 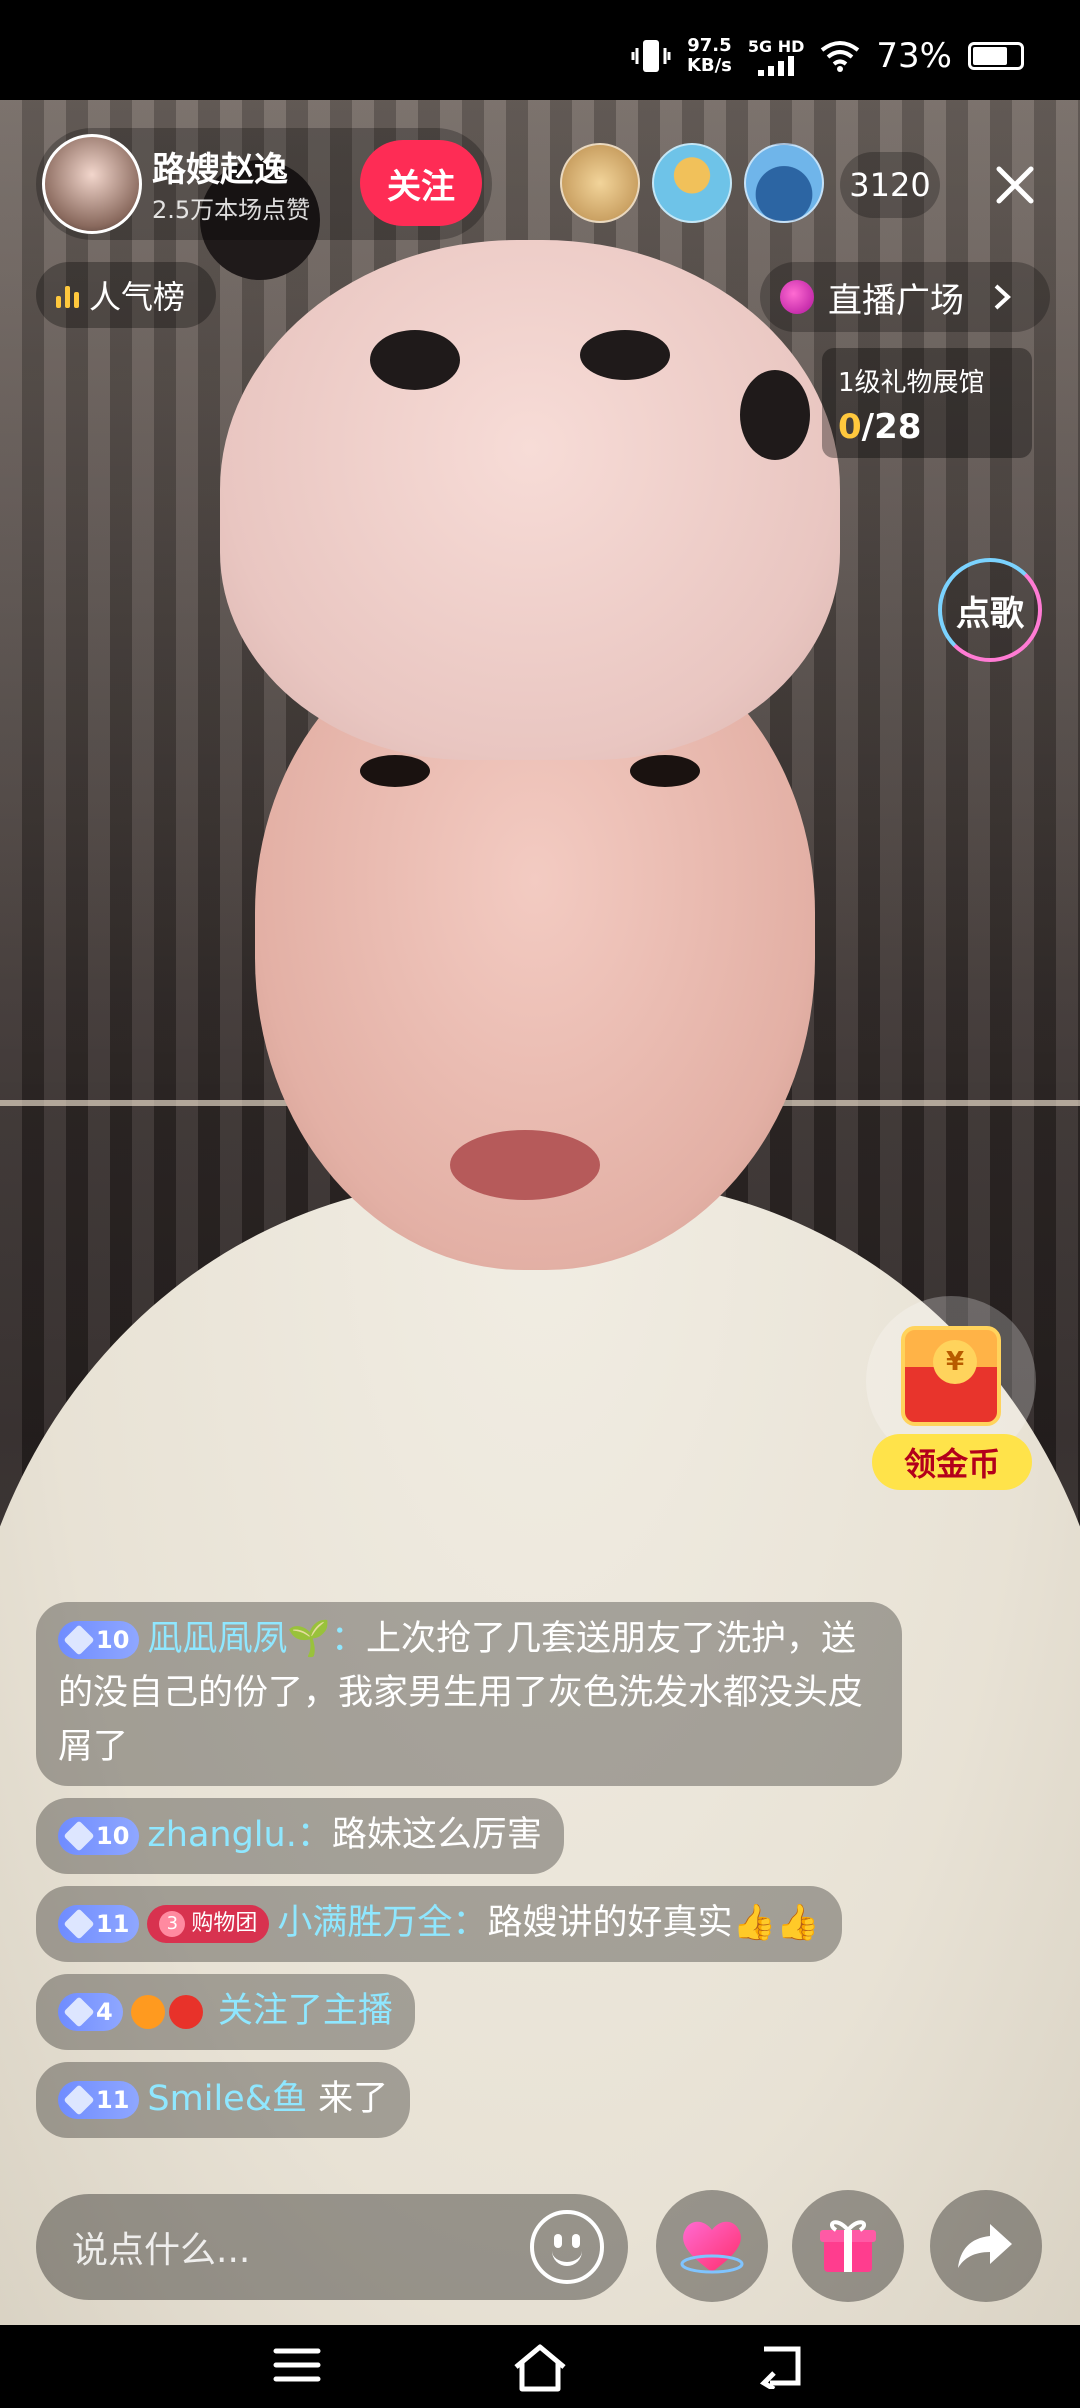 What do you see at coordinates (231, 210) in the screenshot?
I see `host-likes: 2.5万本场点赞` at bounding box center [231, 210].